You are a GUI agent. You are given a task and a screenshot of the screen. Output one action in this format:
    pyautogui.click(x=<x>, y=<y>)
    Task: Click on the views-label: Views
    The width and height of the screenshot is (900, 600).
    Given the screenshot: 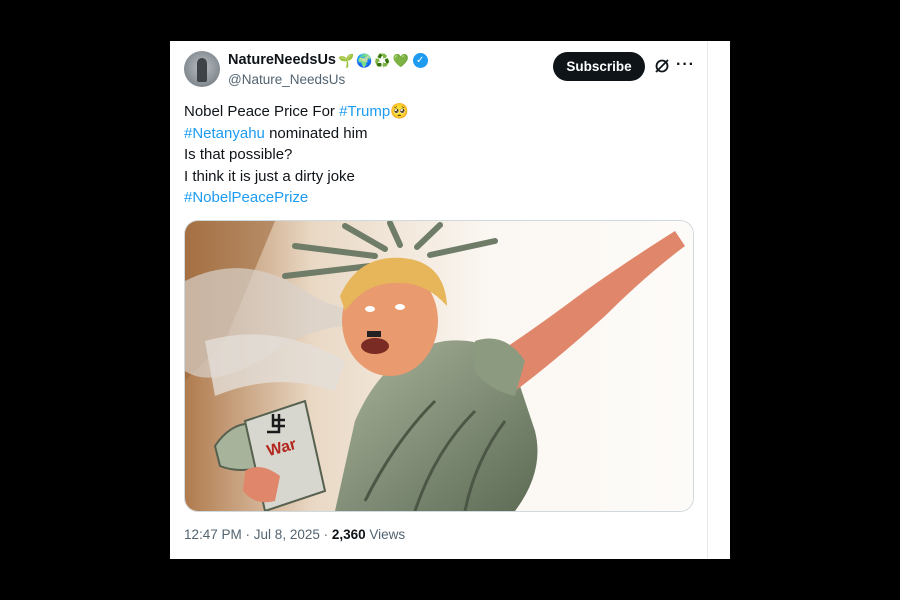 What is the action you would take?
    pyautogui.click(x=385, y=534)
    